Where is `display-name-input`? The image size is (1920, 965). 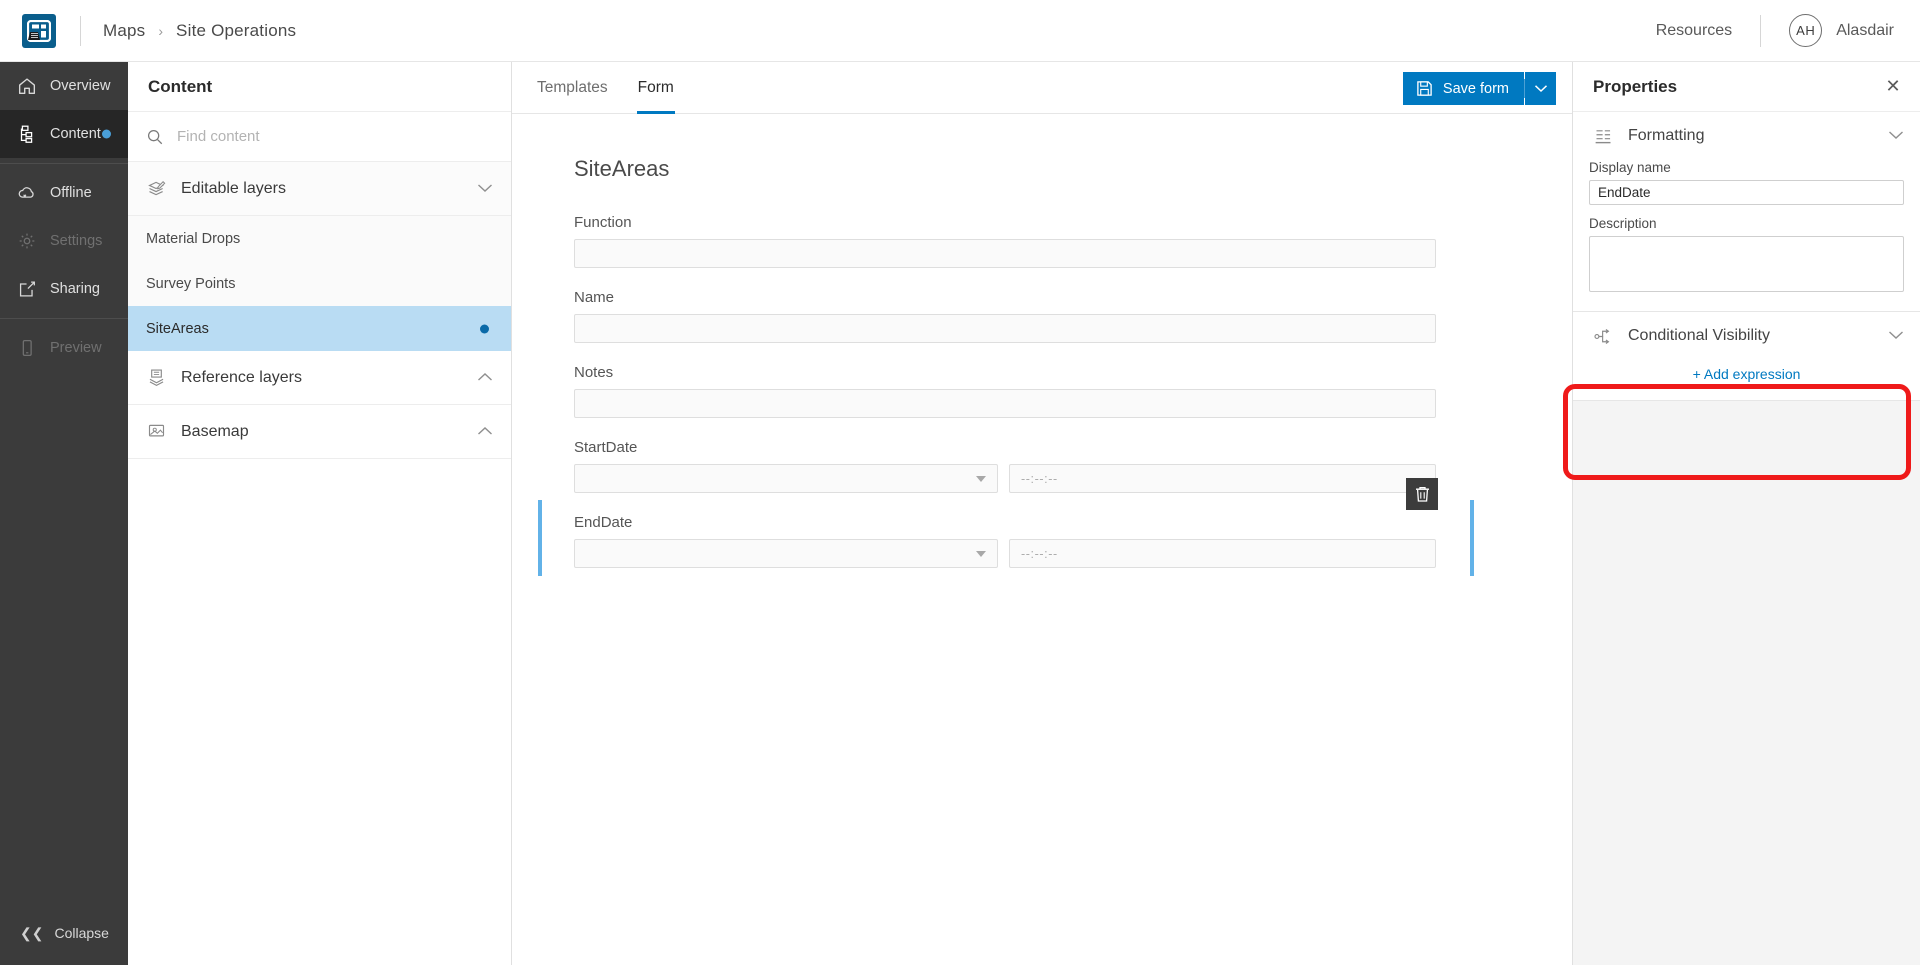
display-name-input is located at coordinates (1746, 192).